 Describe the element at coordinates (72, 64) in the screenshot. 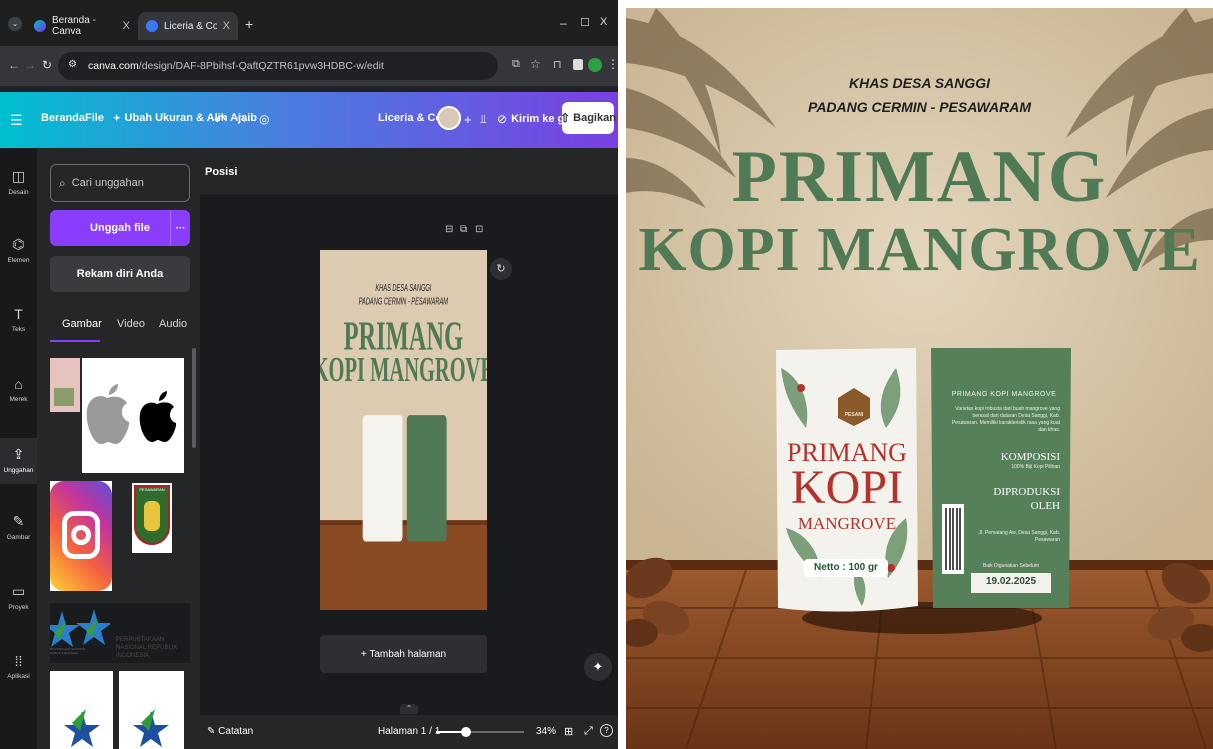

I see `site-info-icon: ⚙` at that location.